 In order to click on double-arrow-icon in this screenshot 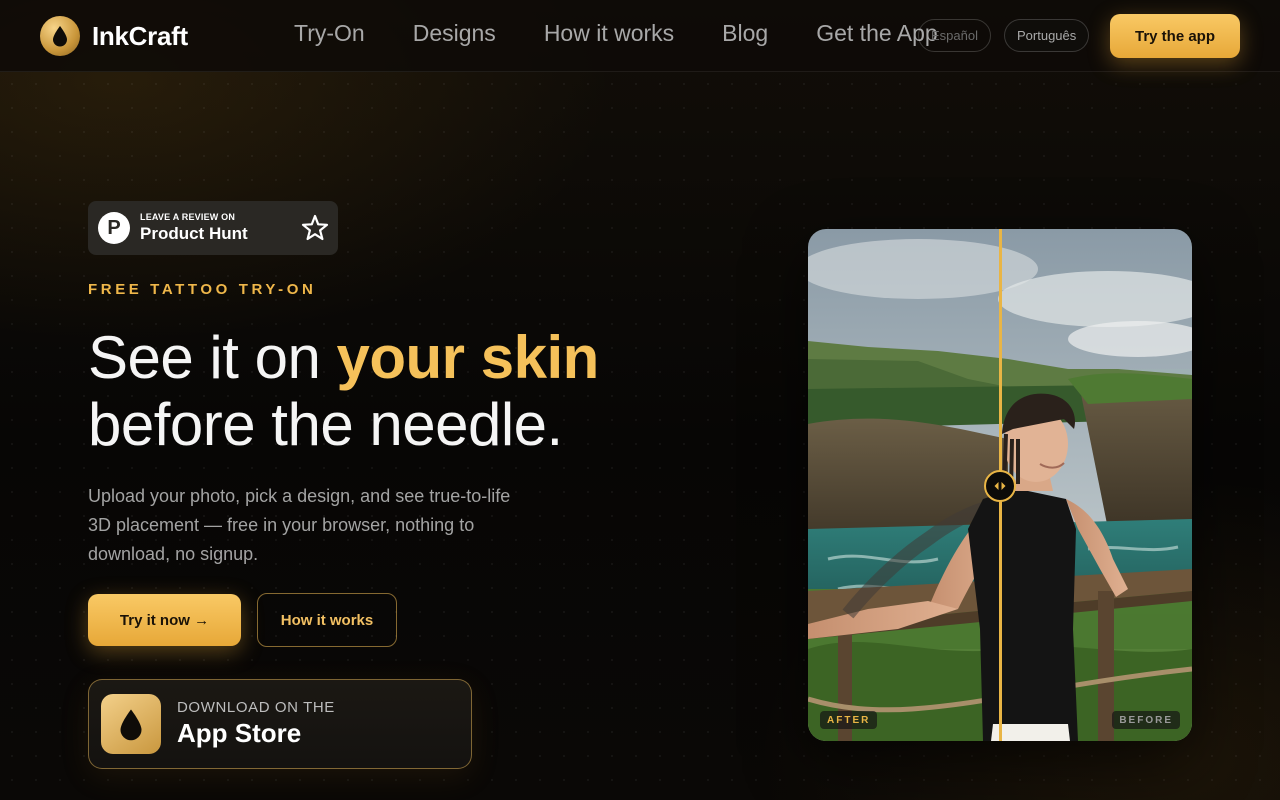, I will do `click(1000, 486)`.